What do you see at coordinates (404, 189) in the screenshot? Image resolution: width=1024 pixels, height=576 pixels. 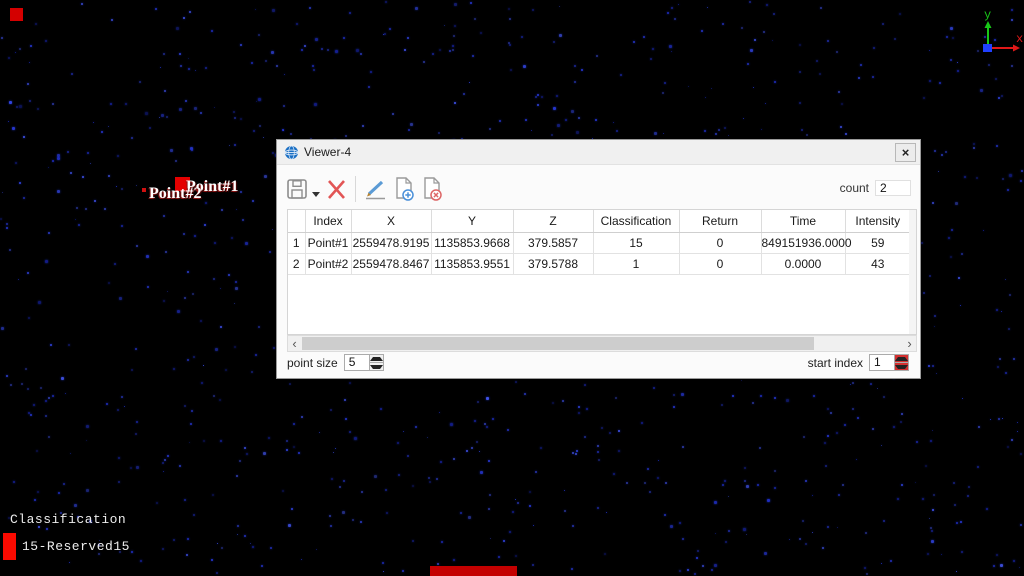 I see `add-point-button` at bounding box center [404, 189].